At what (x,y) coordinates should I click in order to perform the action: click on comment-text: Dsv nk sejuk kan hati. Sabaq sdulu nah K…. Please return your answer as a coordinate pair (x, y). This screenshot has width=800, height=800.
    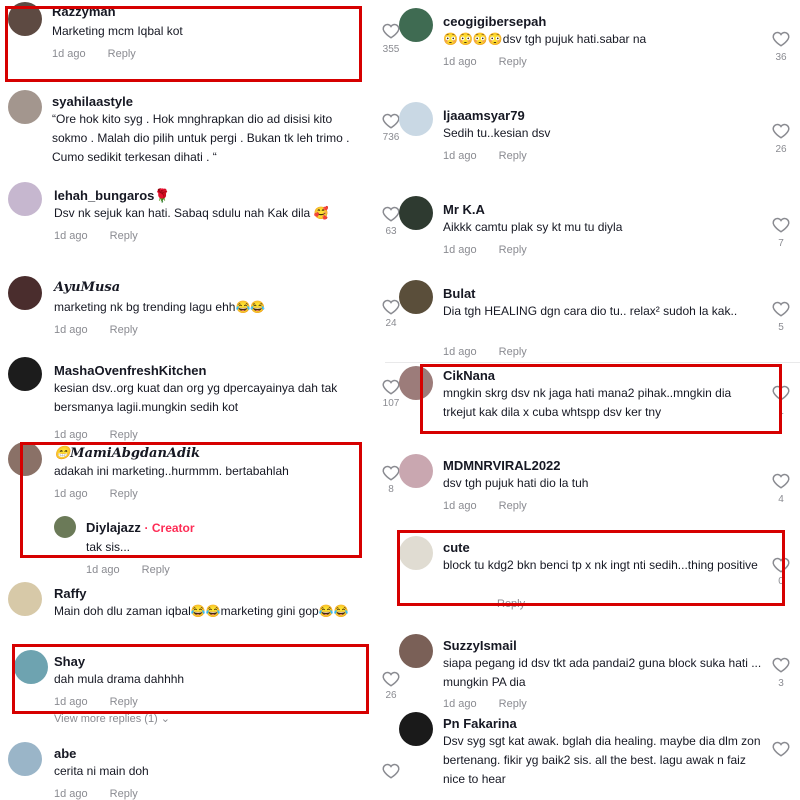
    Looking at the image, I should click on (191, 213).